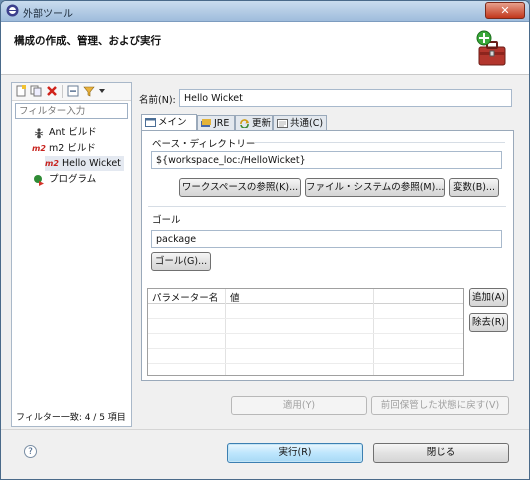 The width and height of the screenshot is (530, 480). What do you see at coordinates (62, 91) in the screenshot?
I see `toolbar-separator` at bounding box center [62, 91].